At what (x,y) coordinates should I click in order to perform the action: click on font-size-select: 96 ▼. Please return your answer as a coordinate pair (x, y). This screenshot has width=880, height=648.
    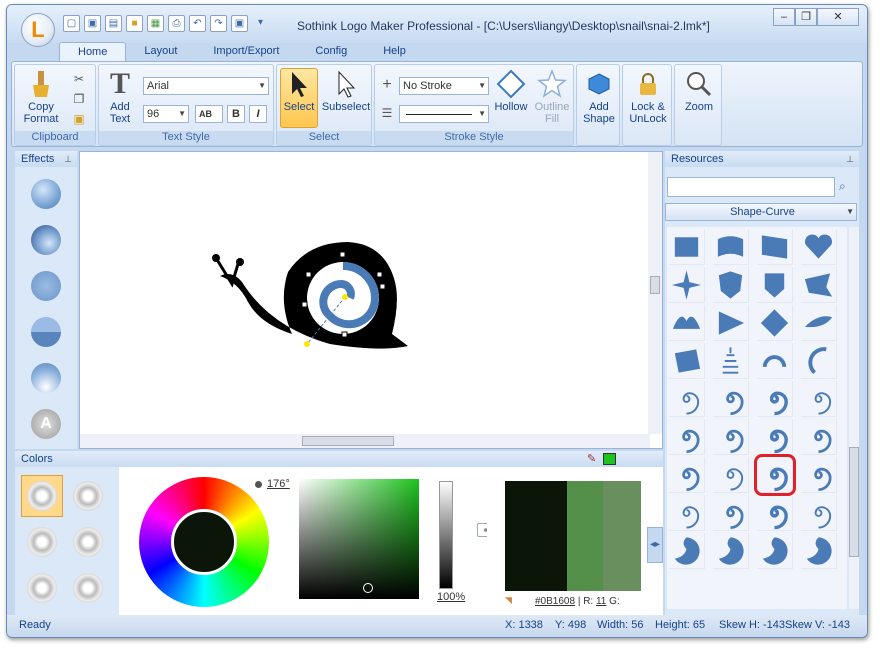
    Looking at the image, I should click on (166, 114).